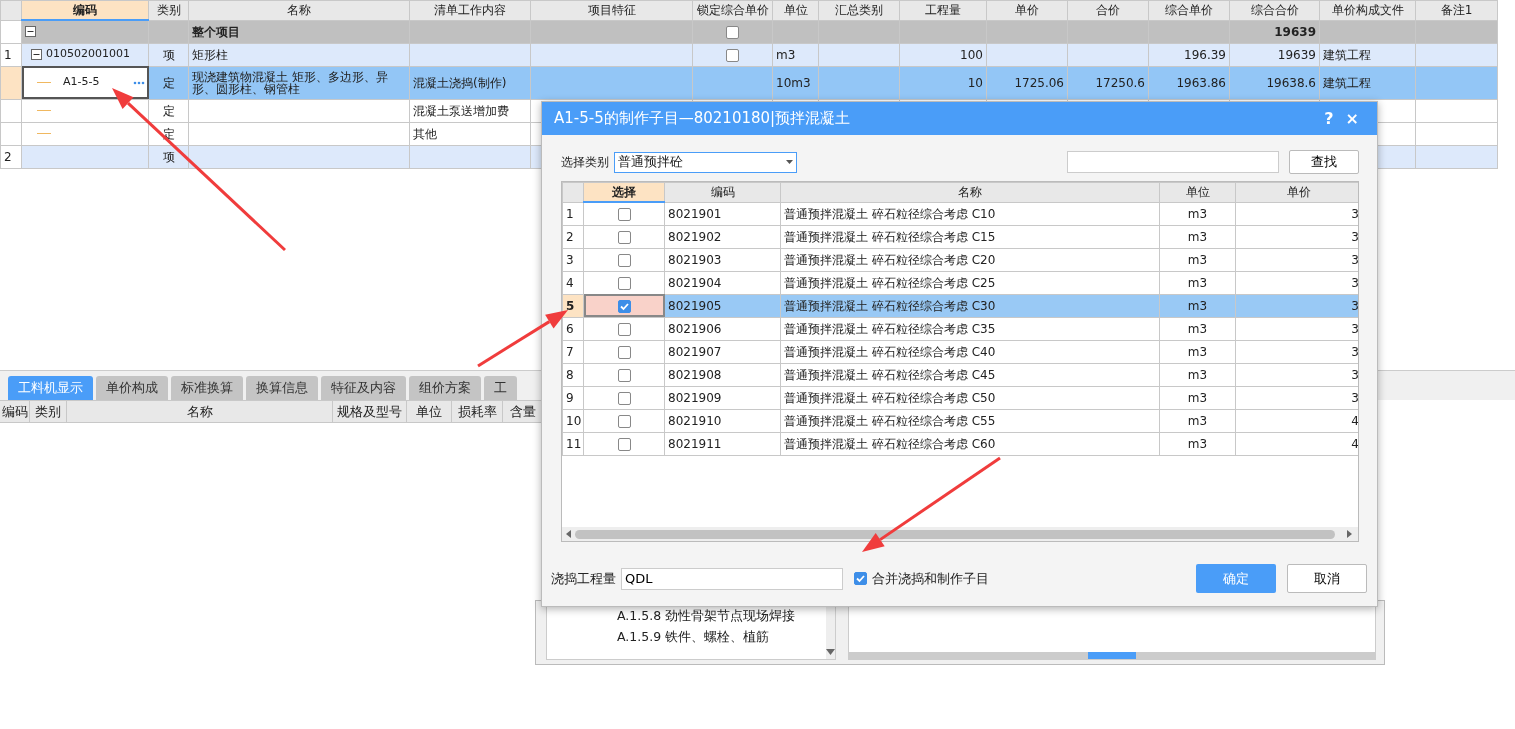 The width and height of the screenshot is (1515, 729). I want to click on left-arrow-icon, so click(568, 534).